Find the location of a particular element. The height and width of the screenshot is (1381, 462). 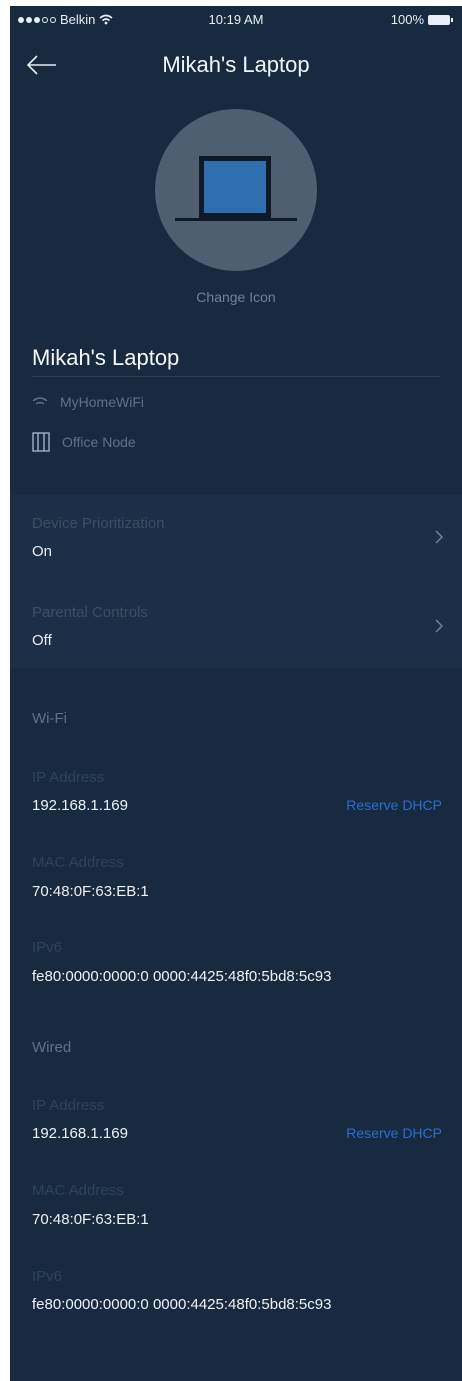

wired-section-title: Wired is located at coordinates (52, 1047).